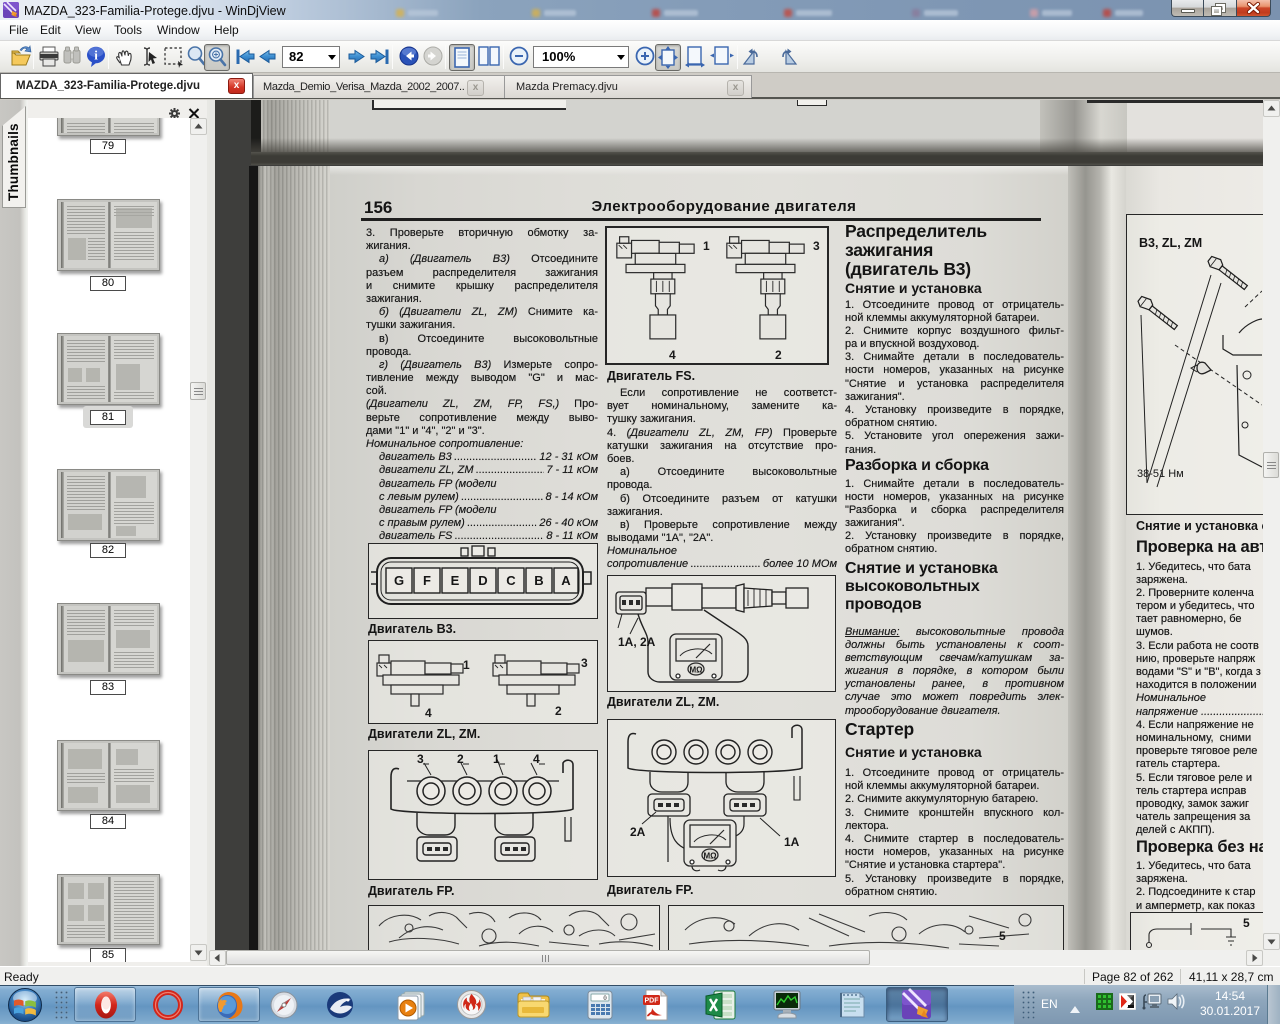  I want to click on svg-text: 2A, so click(638, 832).